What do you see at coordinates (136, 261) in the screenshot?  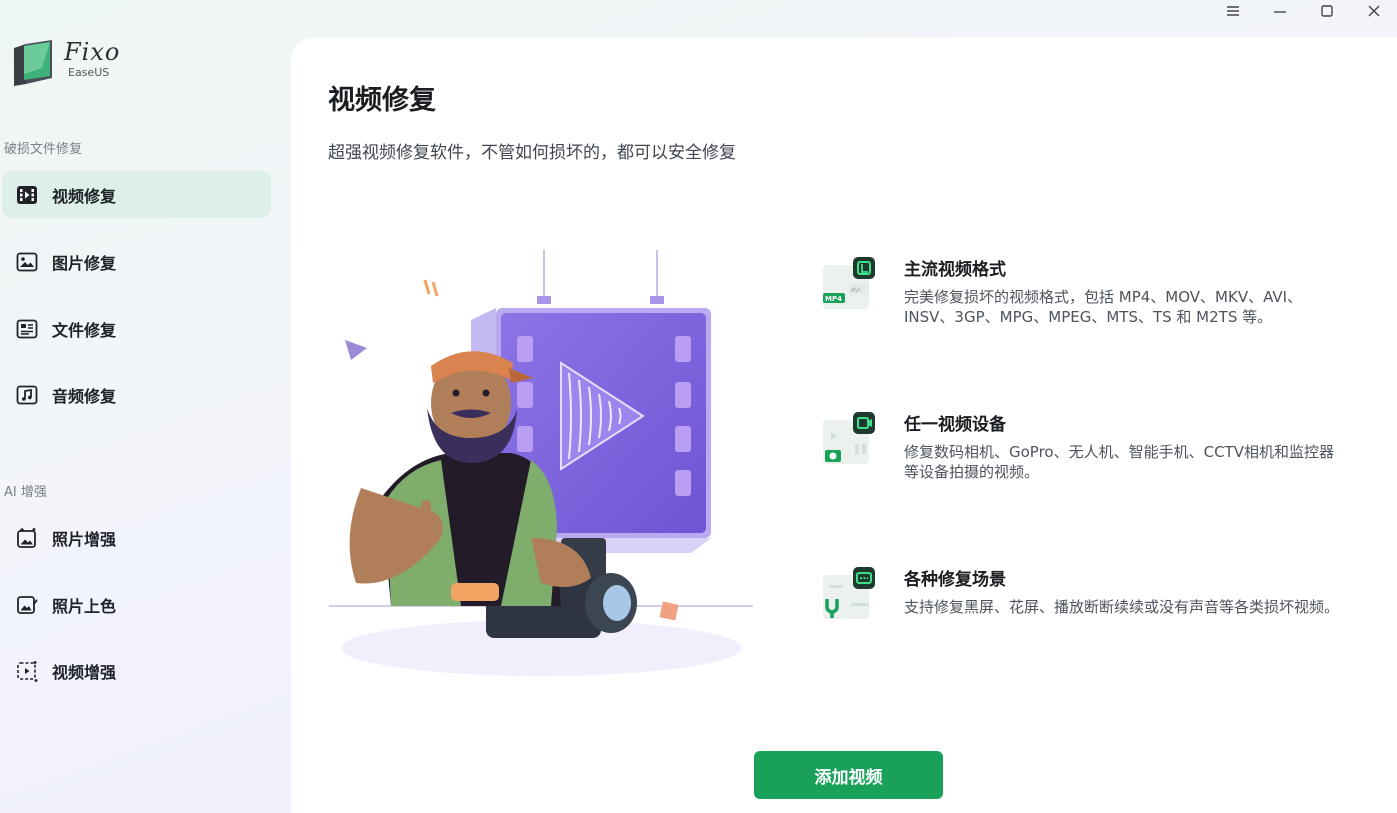 I see `sidebar-item-image-repair: 图片修复` at bounding box center [136, 261].